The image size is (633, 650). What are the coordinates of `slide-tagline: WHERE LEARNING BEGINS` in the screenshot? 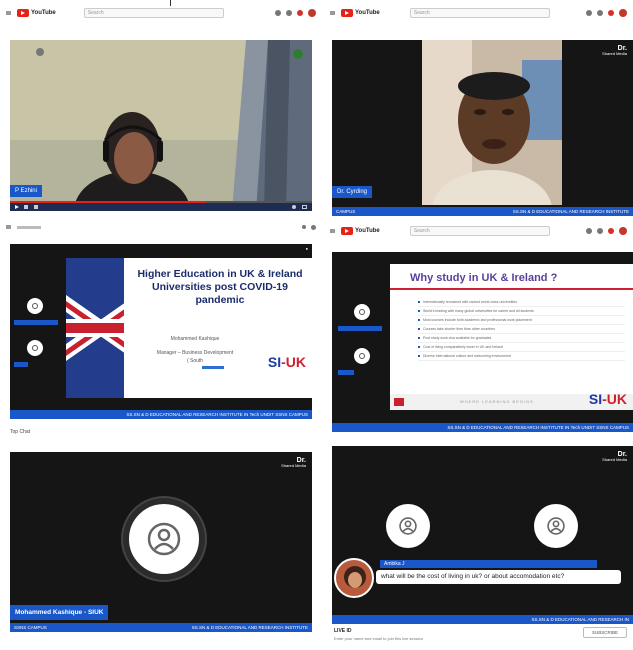 It's located at (497, 401).